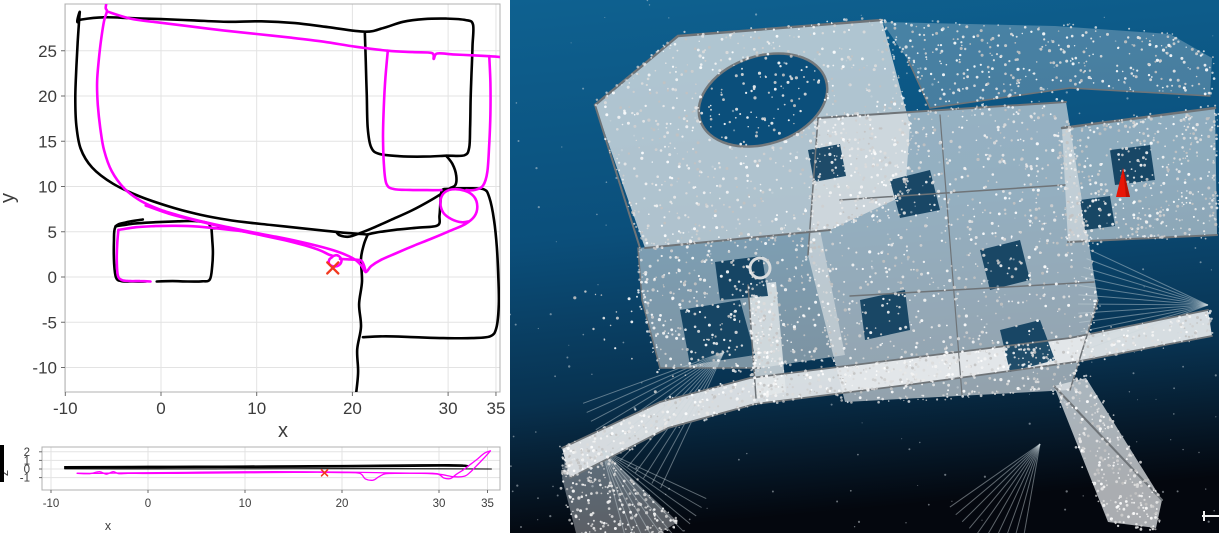  I want to click on xz_plot-tick-labels: -10 0 10 20 30 35210-1, so click(257, 478).